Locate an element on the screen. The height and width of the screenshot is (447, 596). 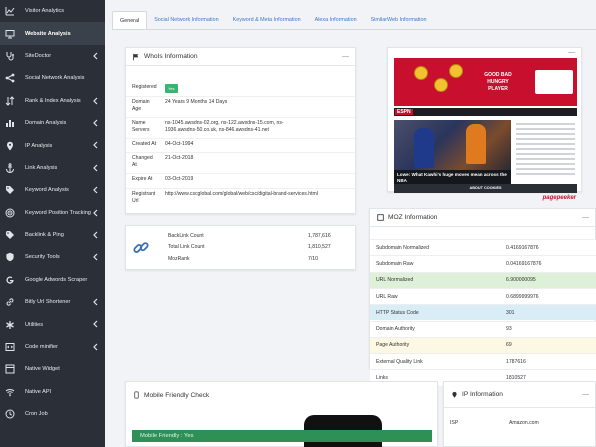
moz-row: URL Normalized 6.900000095 is located at coordinates (483, 279).